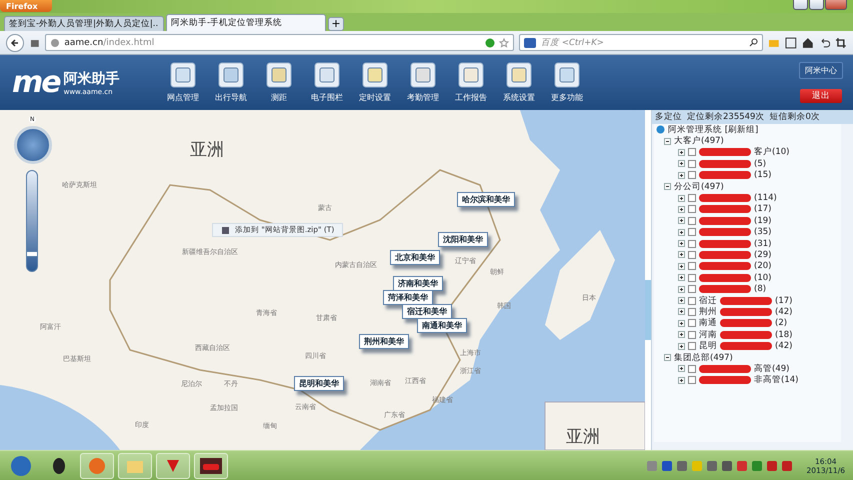 The image size is (853, 480). What do you see at coordinates (772, 368) in the screenshot?
I see `tree-item: 高管(49)` at bounding box center [772, 368].